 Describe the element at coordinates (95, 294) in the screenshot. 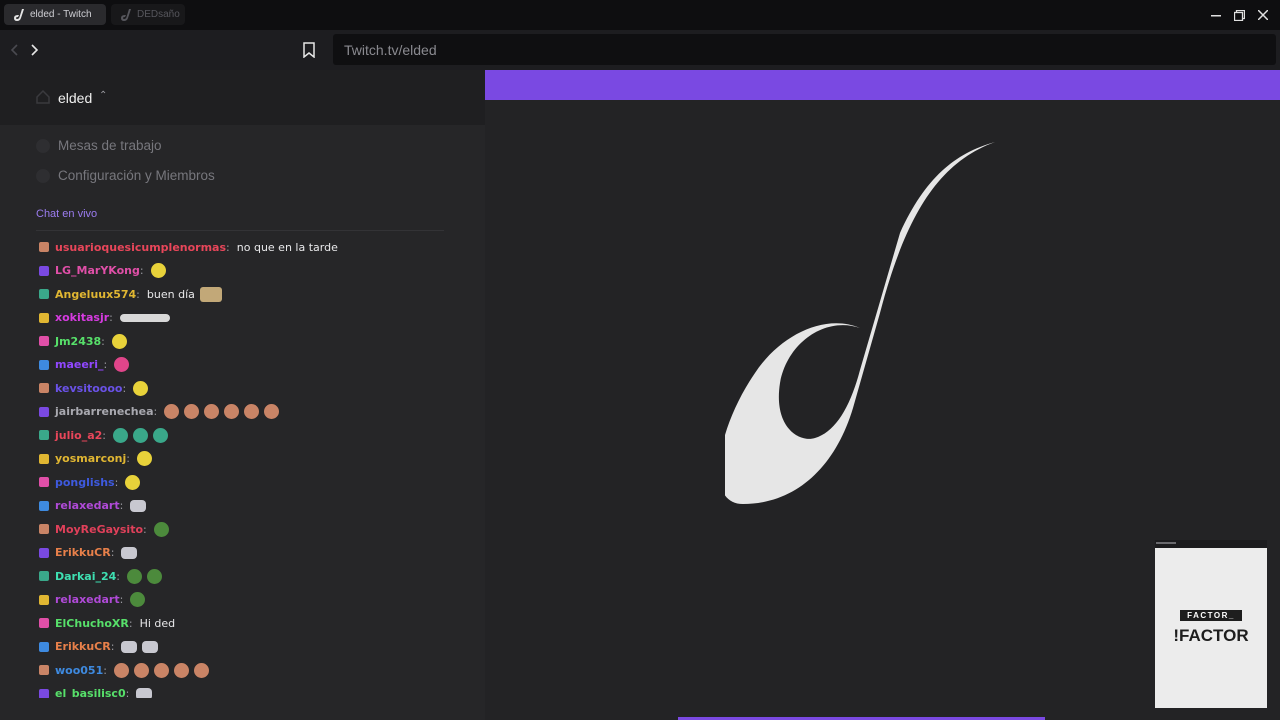

I see `chat-username: Angeluux574` at that location.